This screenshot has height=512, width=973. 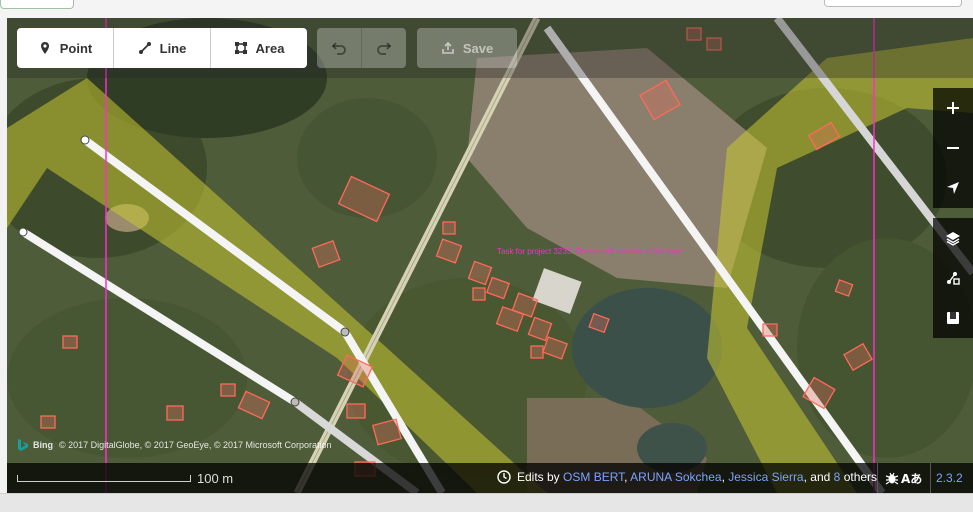 I want to click on map-data-button, so click(x=953, y=278).